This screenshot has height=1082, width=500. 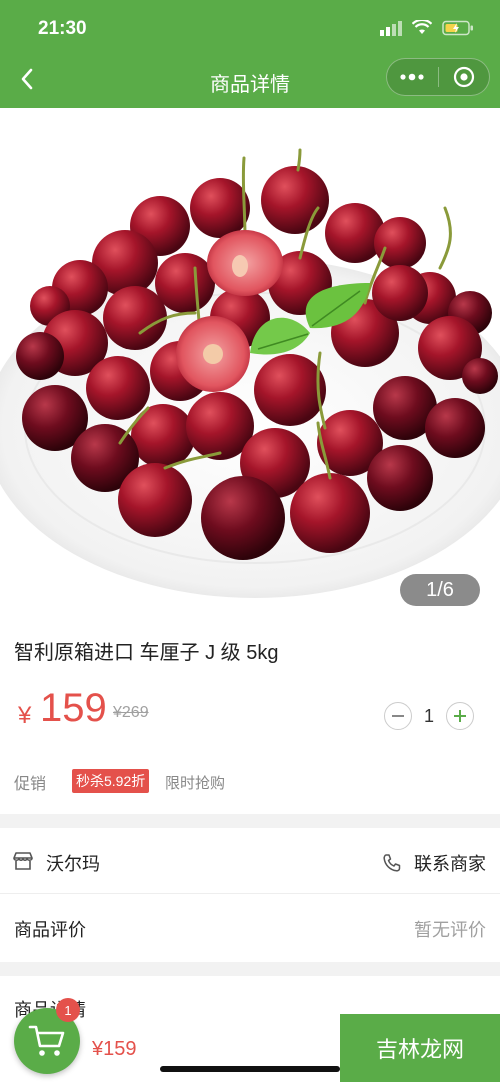 I want to click on contact-seller-label: 联系商家, so click(x=450, y=864).